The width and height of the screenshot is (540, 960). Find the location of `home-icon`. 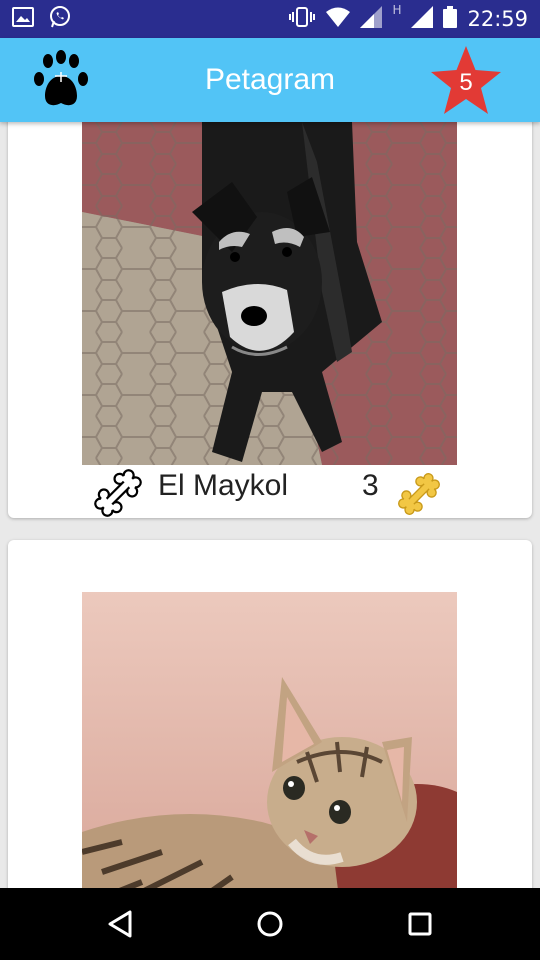

home-icon is located at coordinates (270, 924).